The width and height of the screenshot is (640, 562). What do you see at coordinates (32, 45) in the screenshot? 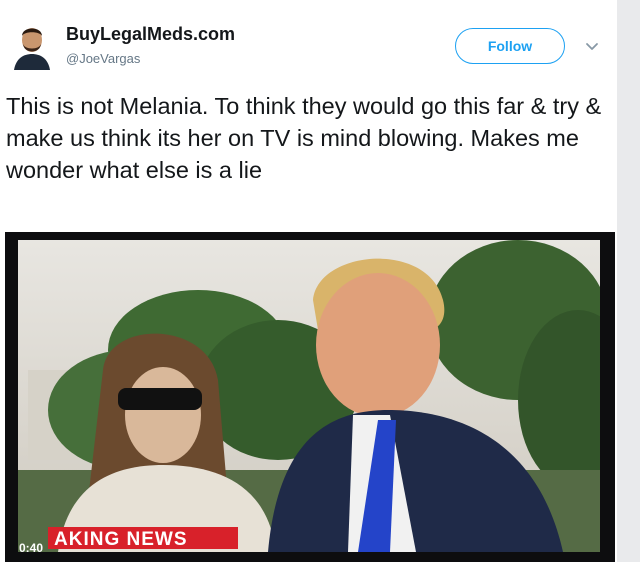
I see `avatar` at bounding box center [32, 45].